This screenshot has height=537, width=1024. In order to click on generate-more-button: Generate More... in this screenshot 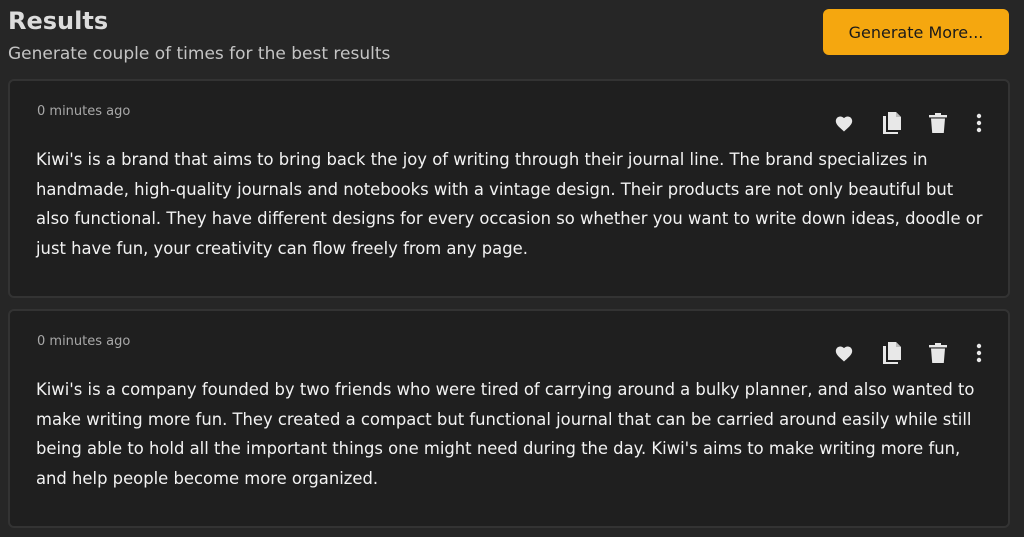, I will do `click(916, 32)`.